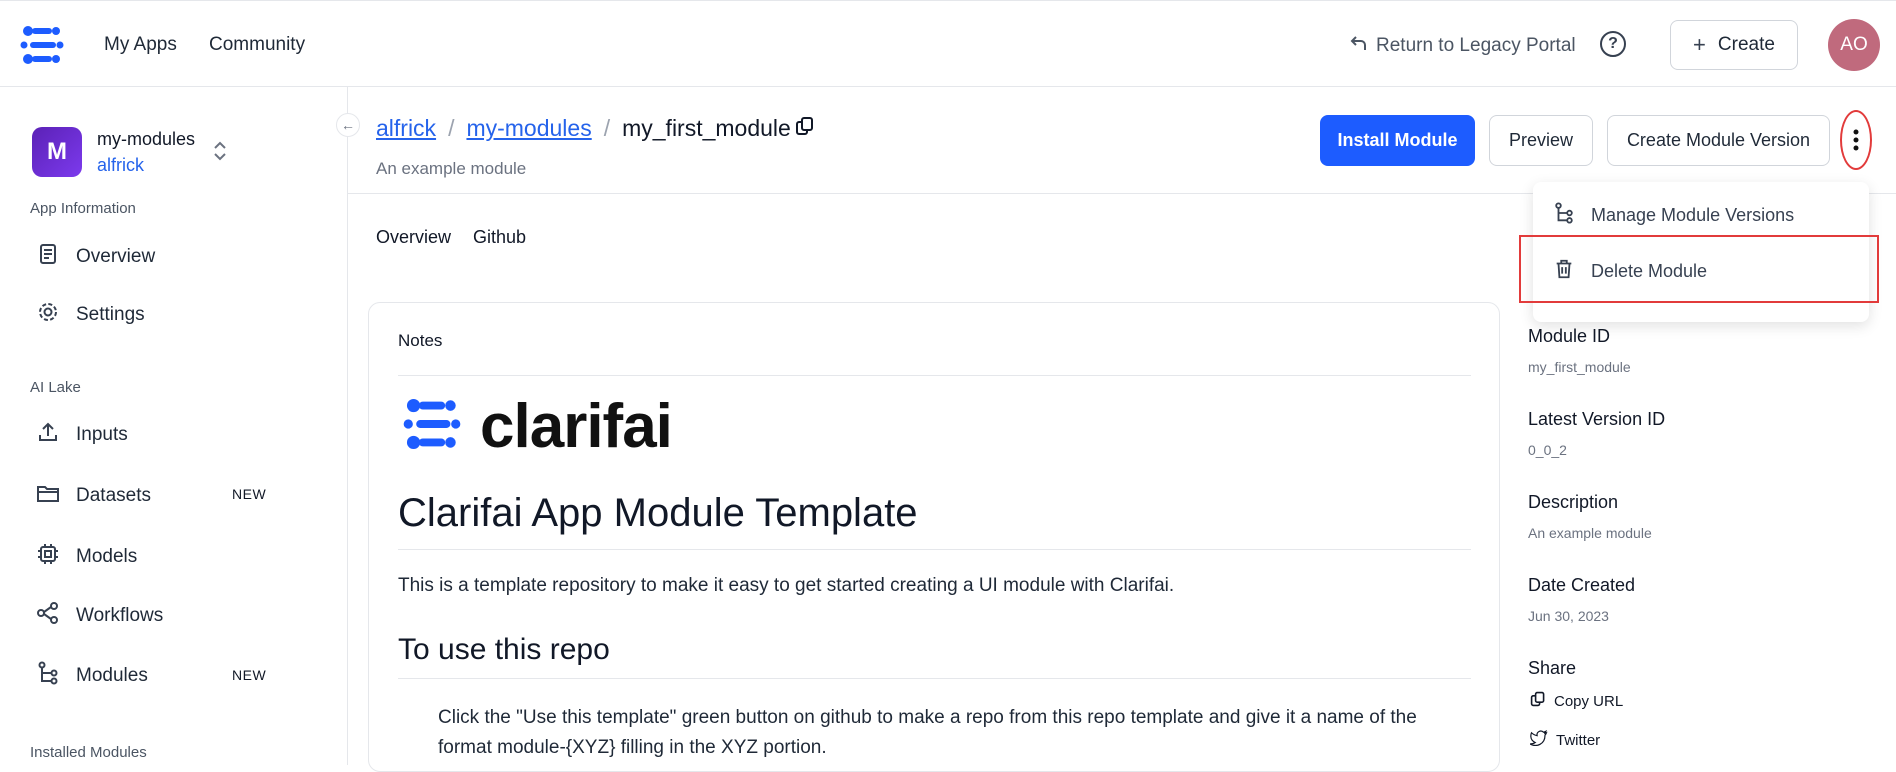 This screenshot has width=1896, height=772. I want to click on sidebar-item-label: Settings, so click(110, 314).